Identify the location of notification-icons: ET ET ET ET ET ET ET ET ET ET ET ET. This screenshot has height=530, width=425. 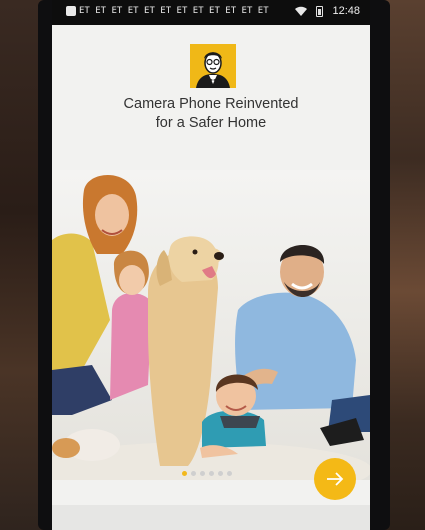
(174, 11).